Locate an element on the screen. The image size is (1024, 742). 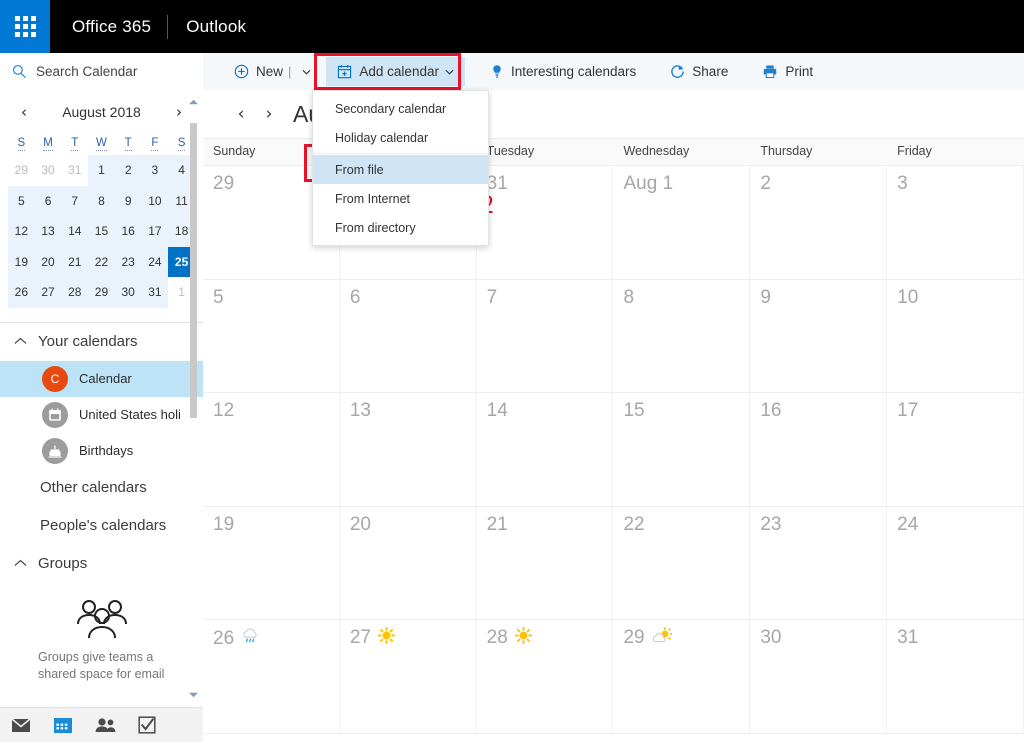
sidebar-item-calendar: Birthdays is located at coordinates (101, 451).